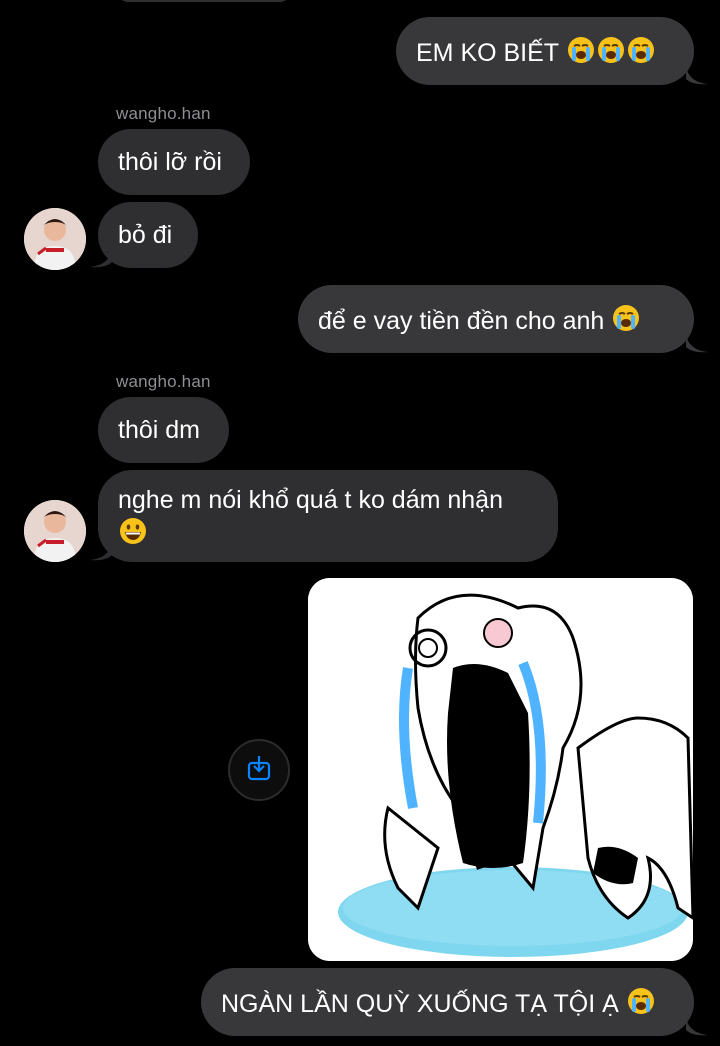  What do you see at coordinates (328, 516) in the screenshot?
I see `message-bubble-incoming: nghe m nói khổ quá t ko dám nhận` at bounding box center [328, 516].